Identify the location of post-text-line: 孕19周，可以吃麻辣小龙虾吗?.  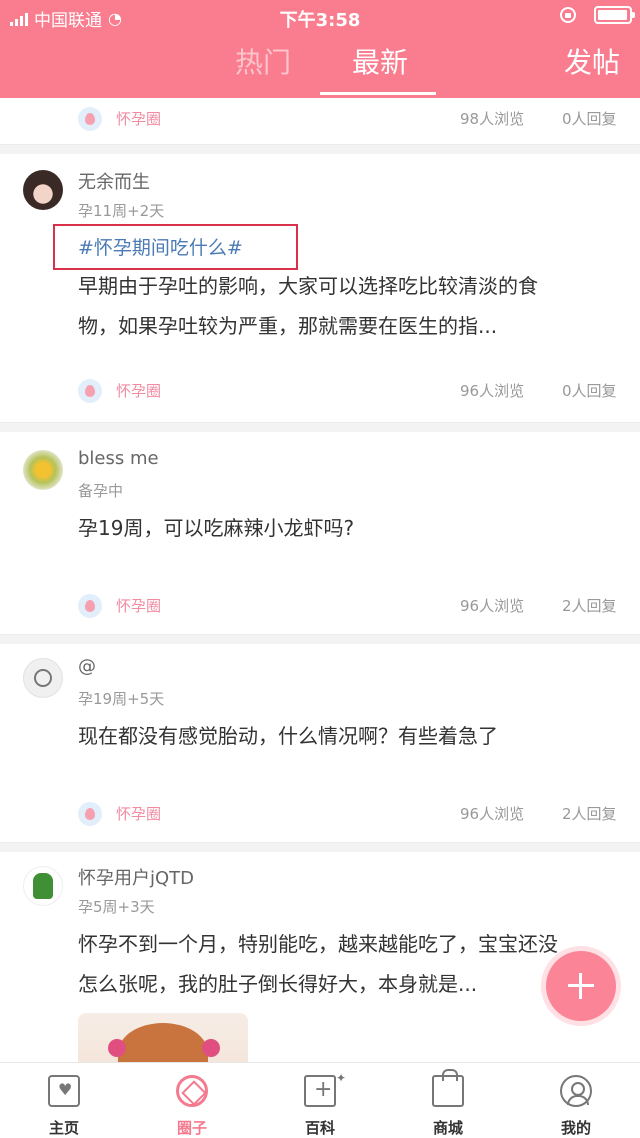
(216, 528).